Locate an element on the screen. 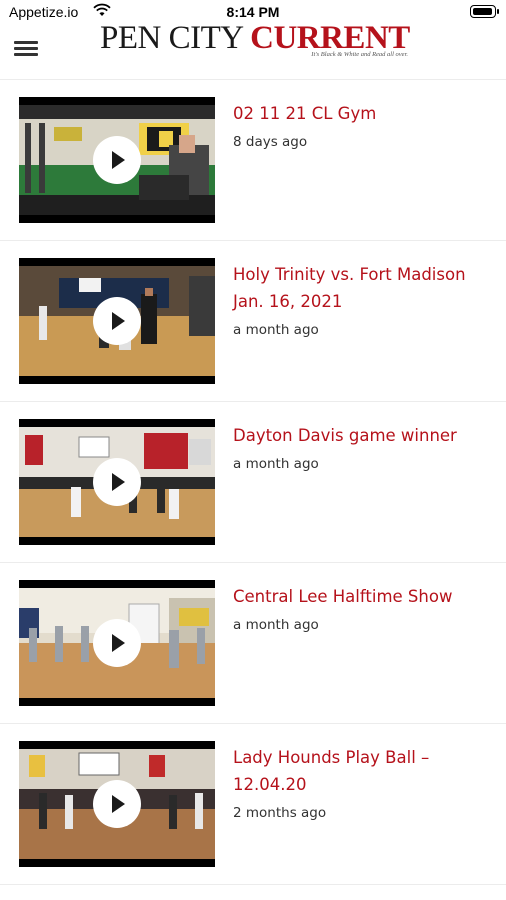 The width and height of the screenshot is (506, 900). logo-tagline: It's Black & White and Read all over. is located at coordinates (359, 54).